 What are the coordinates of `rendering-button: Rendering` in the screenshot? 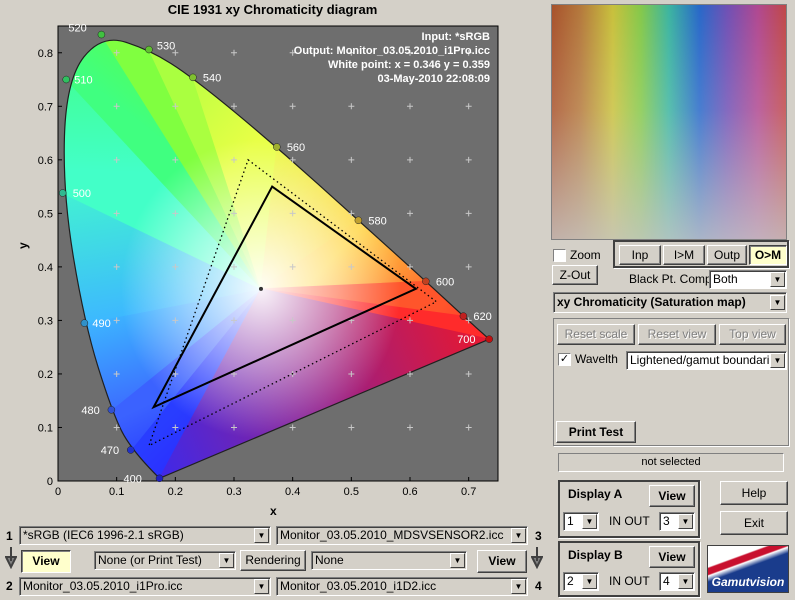 It's located at (273, 560).